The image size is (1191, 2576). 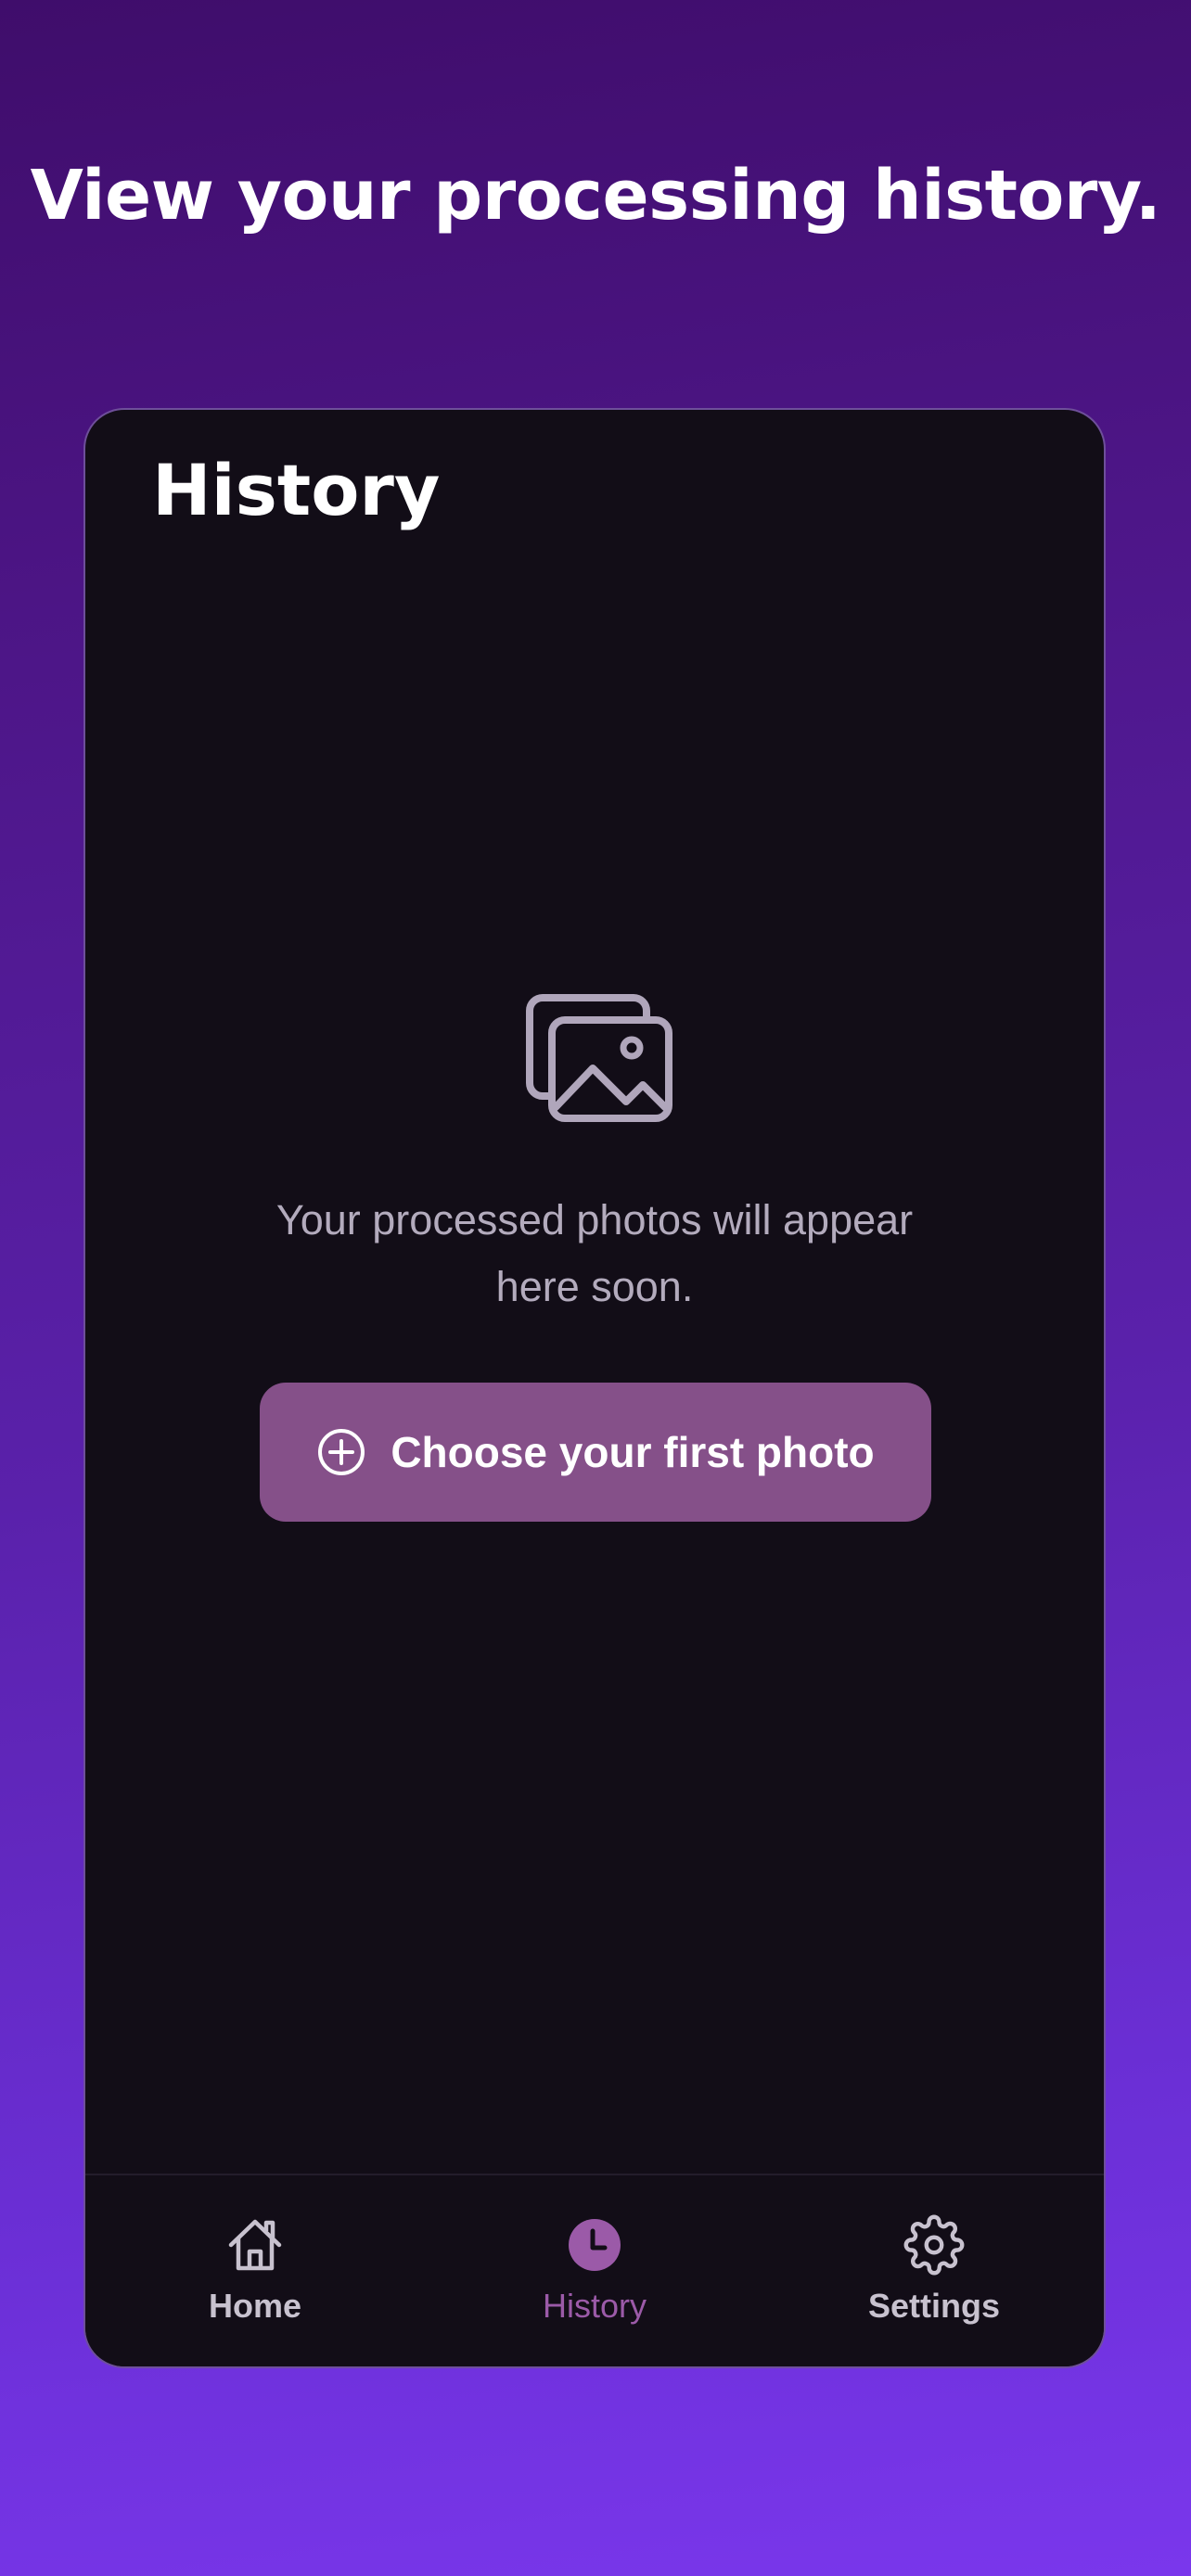 I want to click on choose-first-photo-button: Choose your first photo, so click(x=595, y=1452).